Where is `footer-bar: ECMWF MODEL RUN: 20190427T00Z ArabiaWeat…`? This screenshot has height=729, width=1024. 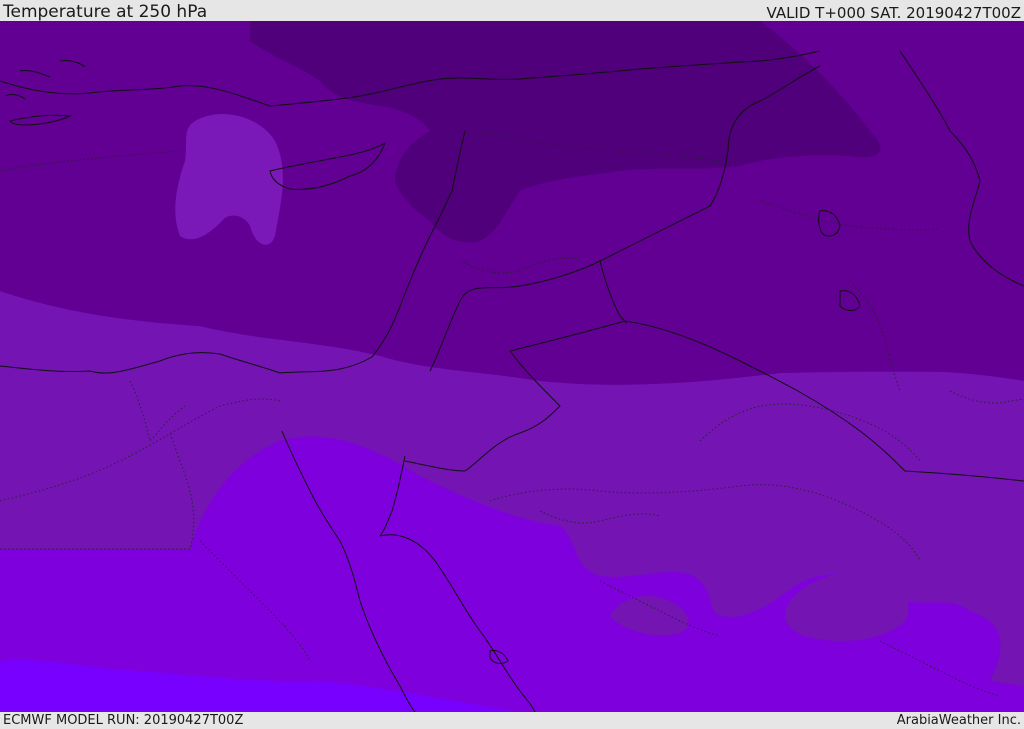 footer-bar: ECMWF MODEL RUN: 20190427T00Z ArabiaWeat… is located at coordinates (512, 720).